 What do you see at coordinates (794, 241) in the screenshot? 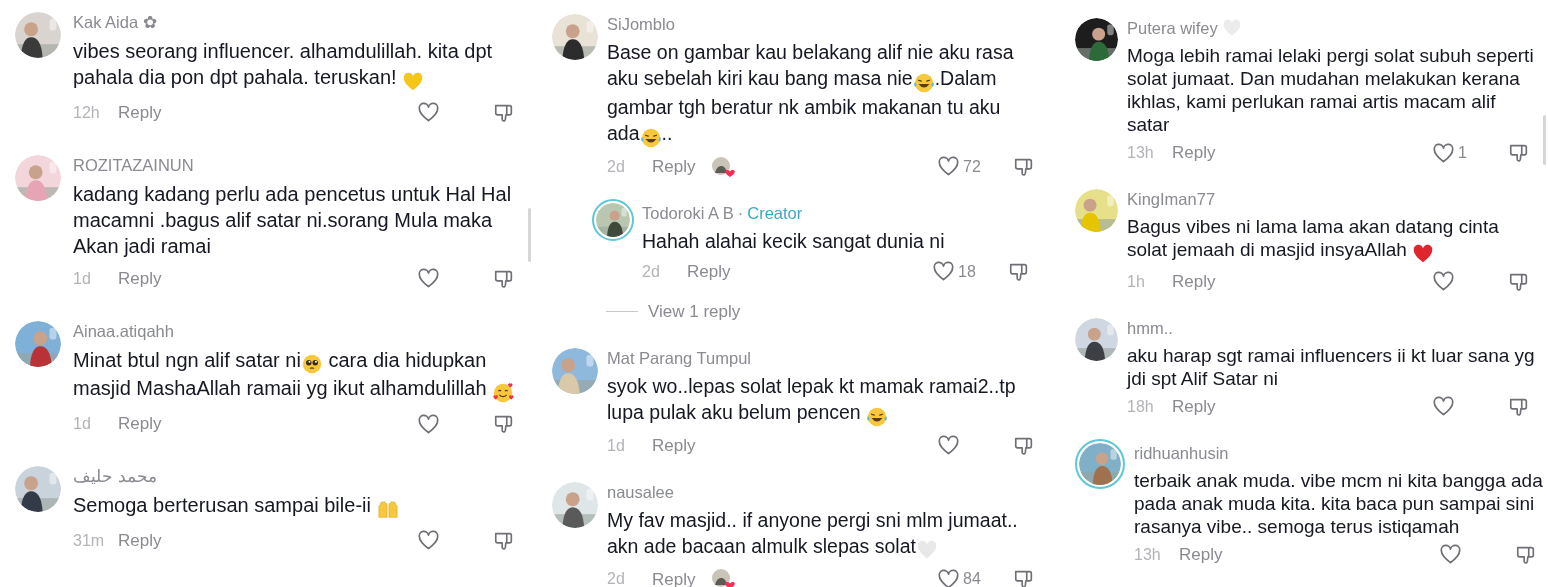
I see `comment-text: Hahah alahai kecik sangat dunia ni` at bounding box center [794, 241].